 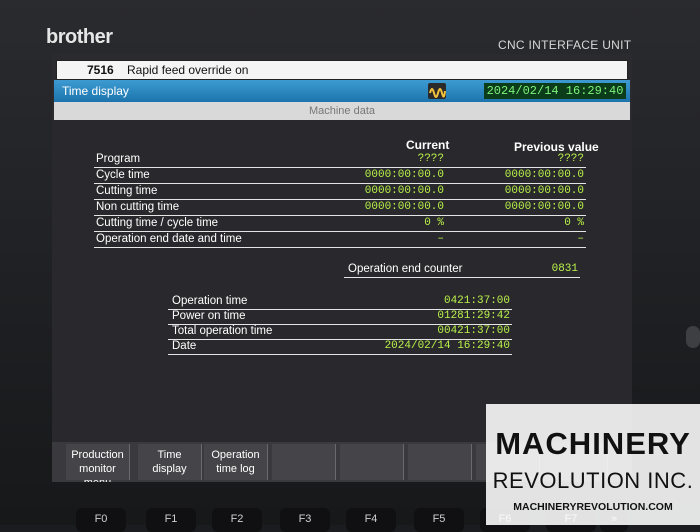 What do you see at coordinates (564, 269) in the screenshot?
I see `counter-value: 0831` at bounding box center [564, 269].